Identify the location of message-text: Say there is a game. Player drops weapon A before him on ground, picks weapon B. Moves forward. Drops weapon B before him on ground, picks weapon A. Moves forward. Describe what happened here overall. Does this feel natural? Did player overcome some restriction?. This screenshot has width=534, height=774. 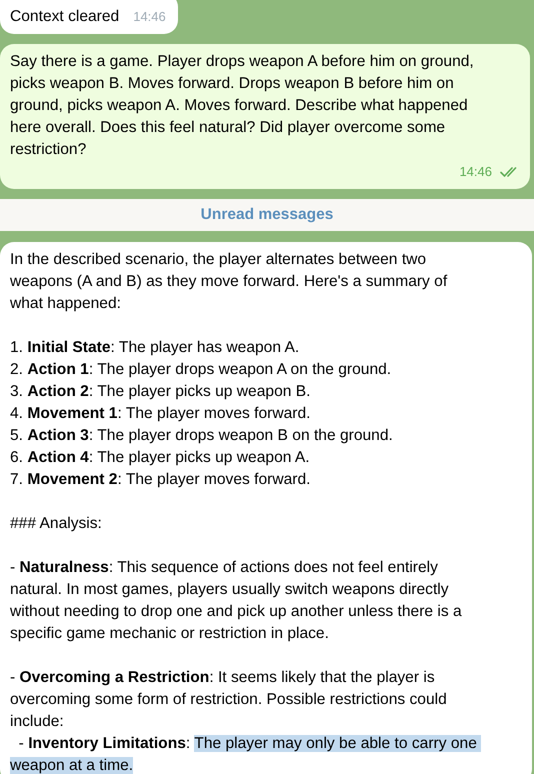
(242, 106).